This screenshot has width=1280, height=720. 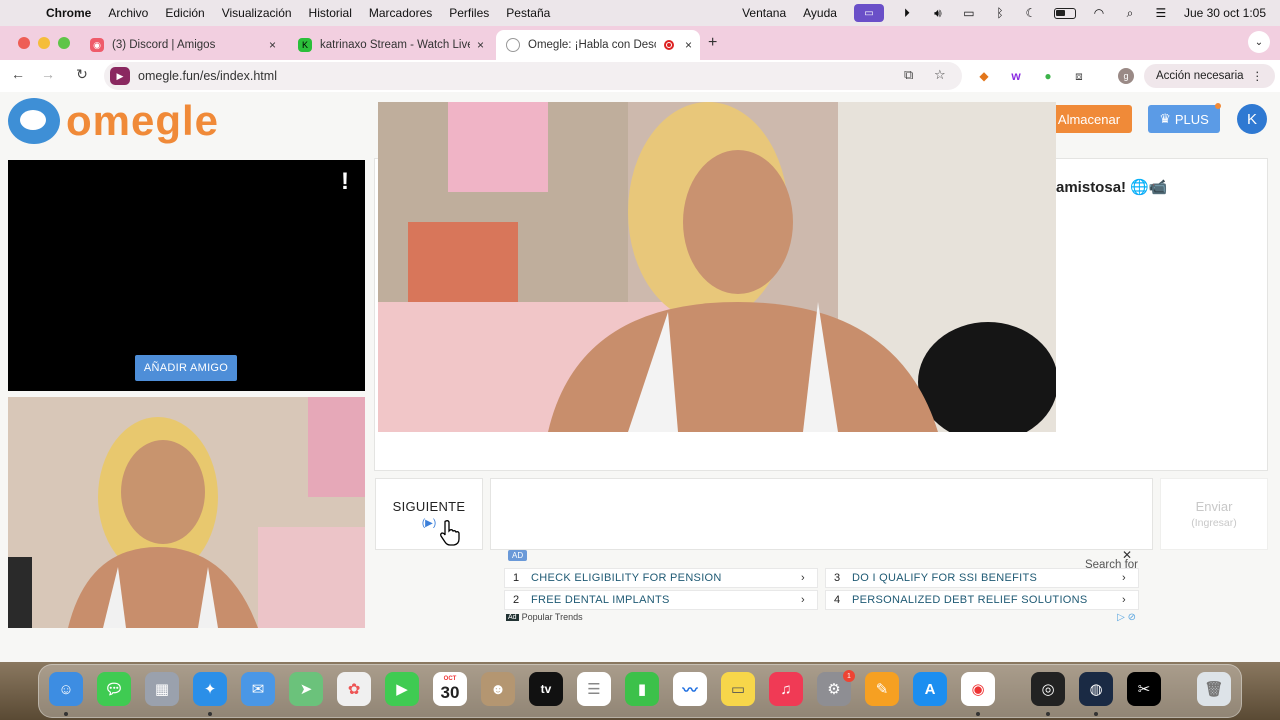 I want to click on menu-ayuda: Ayuda, so click(x=820, y=13).